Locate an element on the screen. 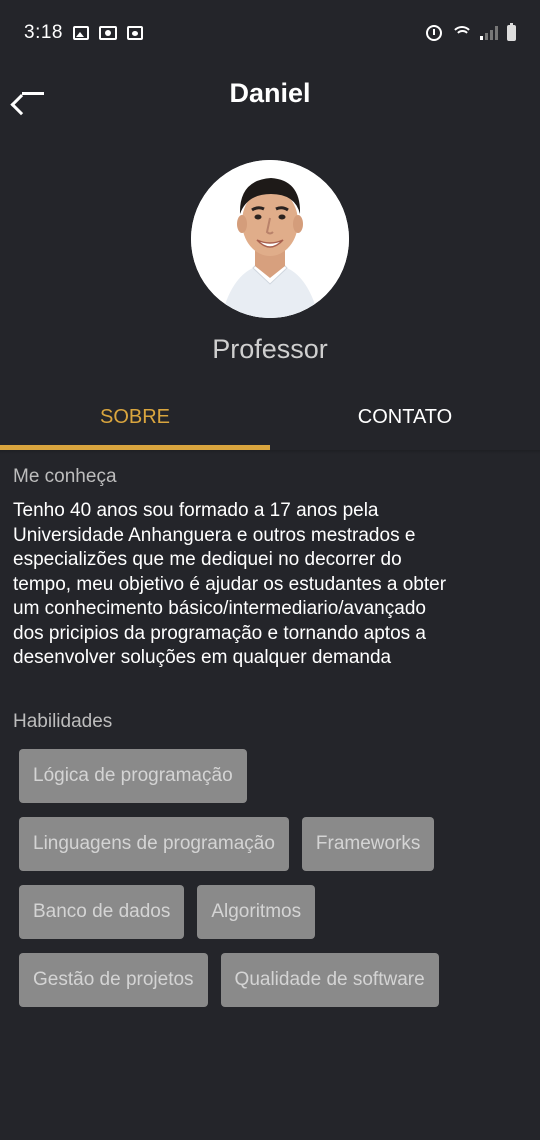 Image resolution: width=540 pixels, height=1140 pixels. status-bar-right is located at coordinates (471, 32).